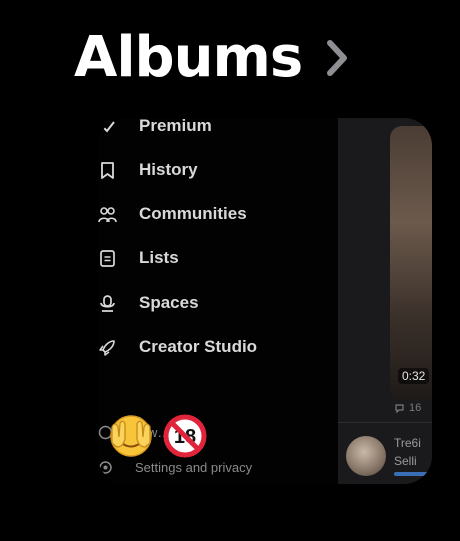 The width and height of the screenshot is (460, 541). I want to click on premium-icon, so click(107, 127).